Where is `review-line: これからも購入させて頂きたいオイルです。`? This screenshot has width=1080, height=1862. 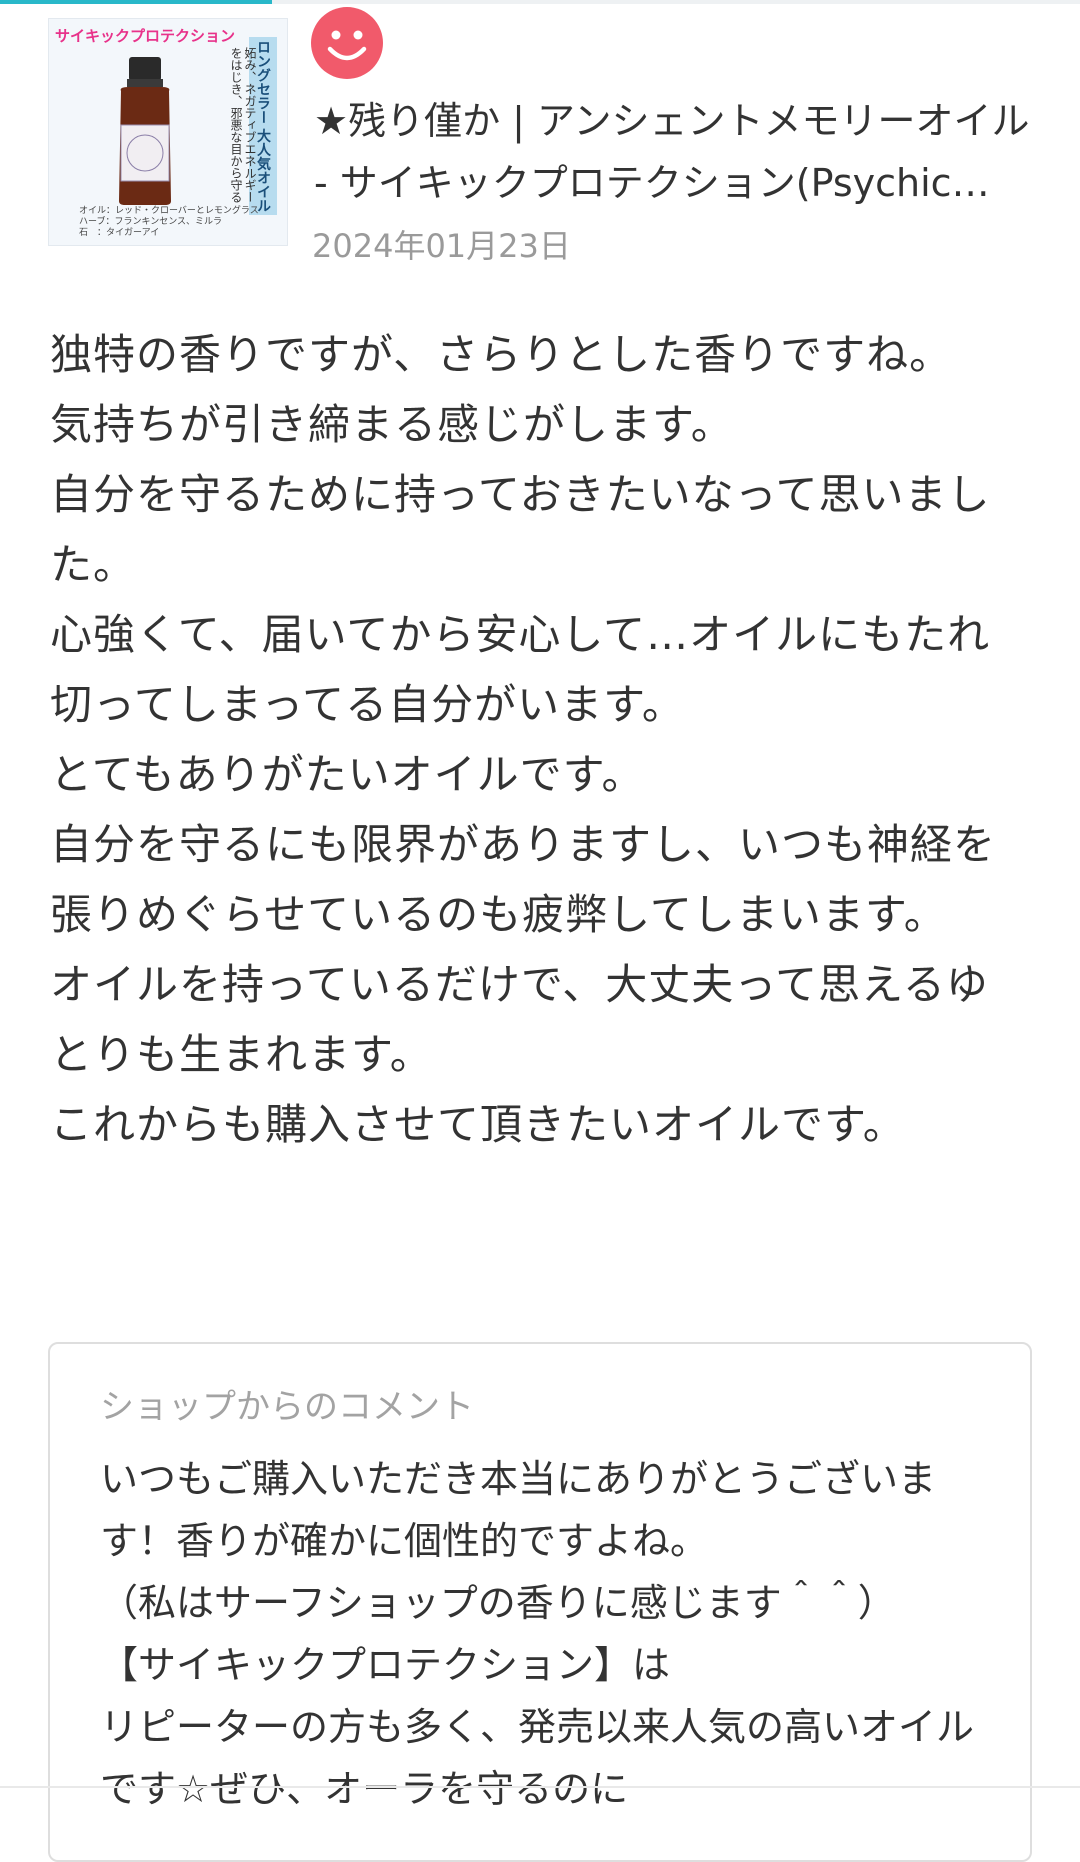 review-line: これからも購入させて頂きたいオイルです。 is located at coordinates (478, 1124).